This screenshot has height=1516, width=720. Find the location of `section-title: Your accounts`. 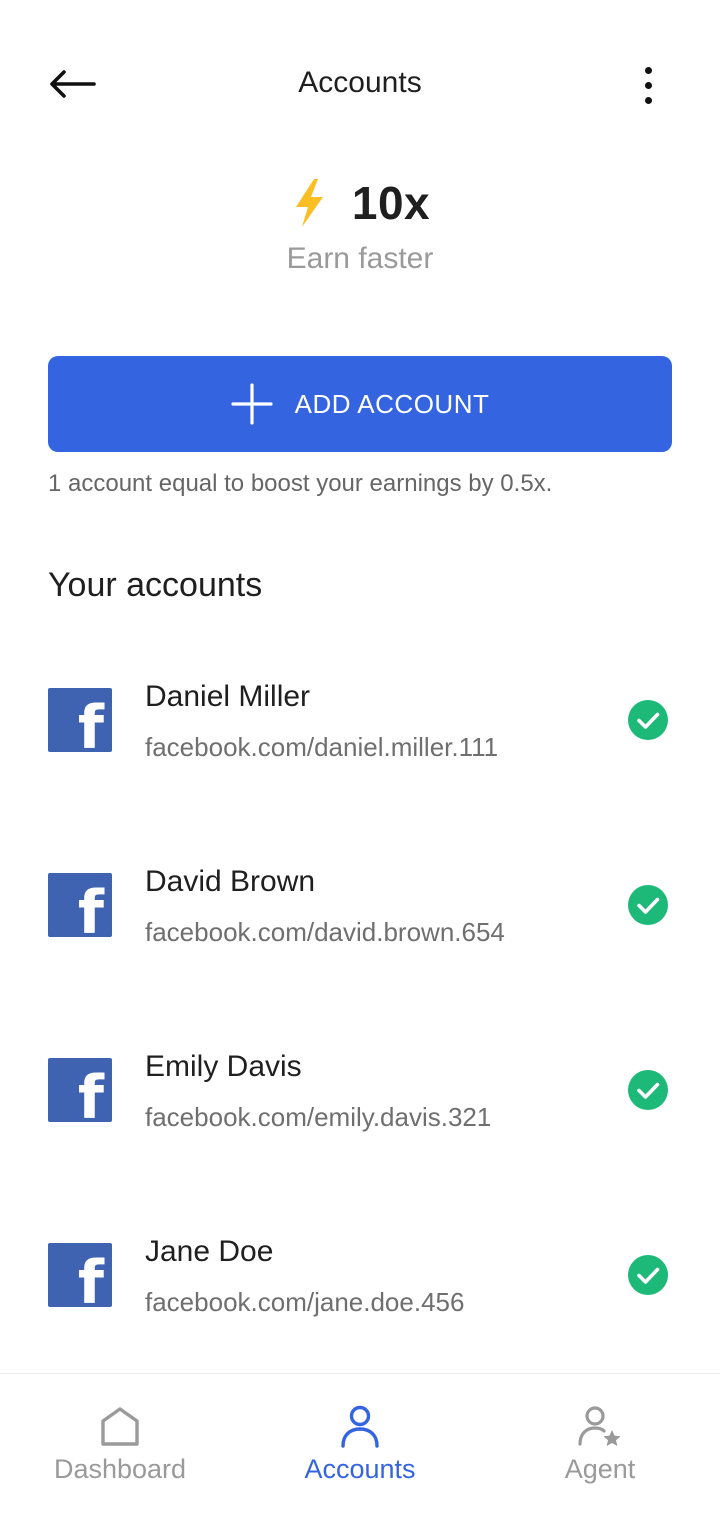

section-title: Your accounts is located at coordinates (155, 585).